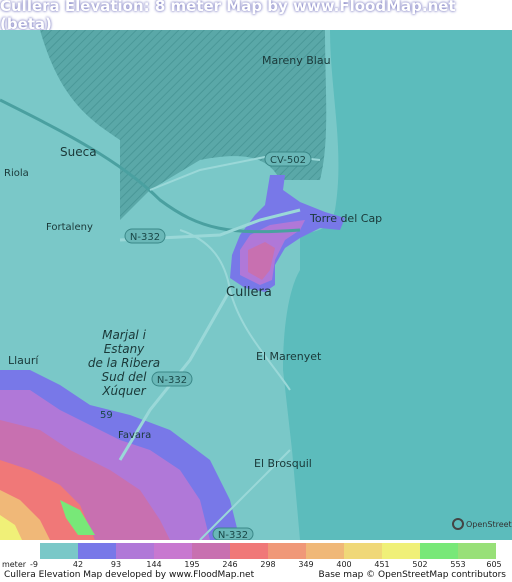 This screenshot has width=512, height=582. I want to click on osm-logo: OpenStreetMap, so click(482, 524).